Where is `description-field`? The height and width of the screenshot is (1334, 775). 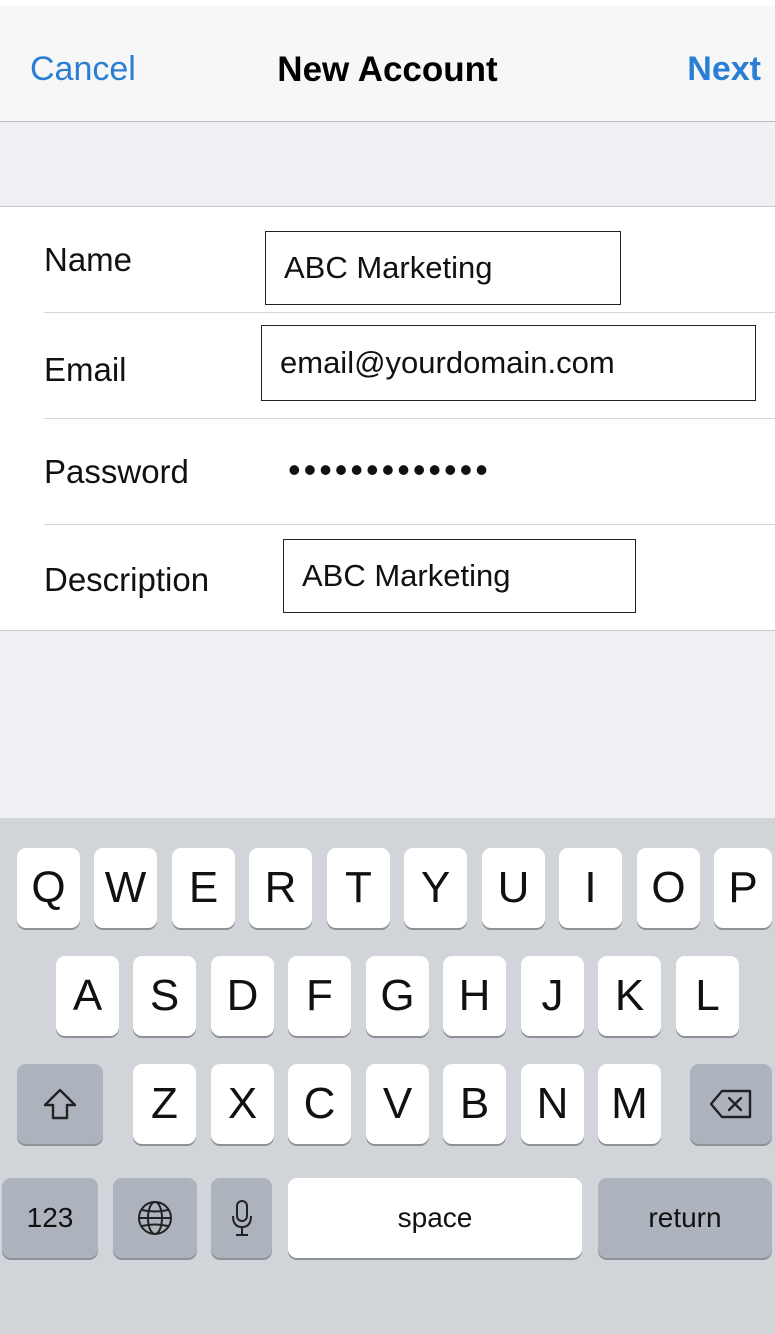
description-field is located at coordinates (459, 576).